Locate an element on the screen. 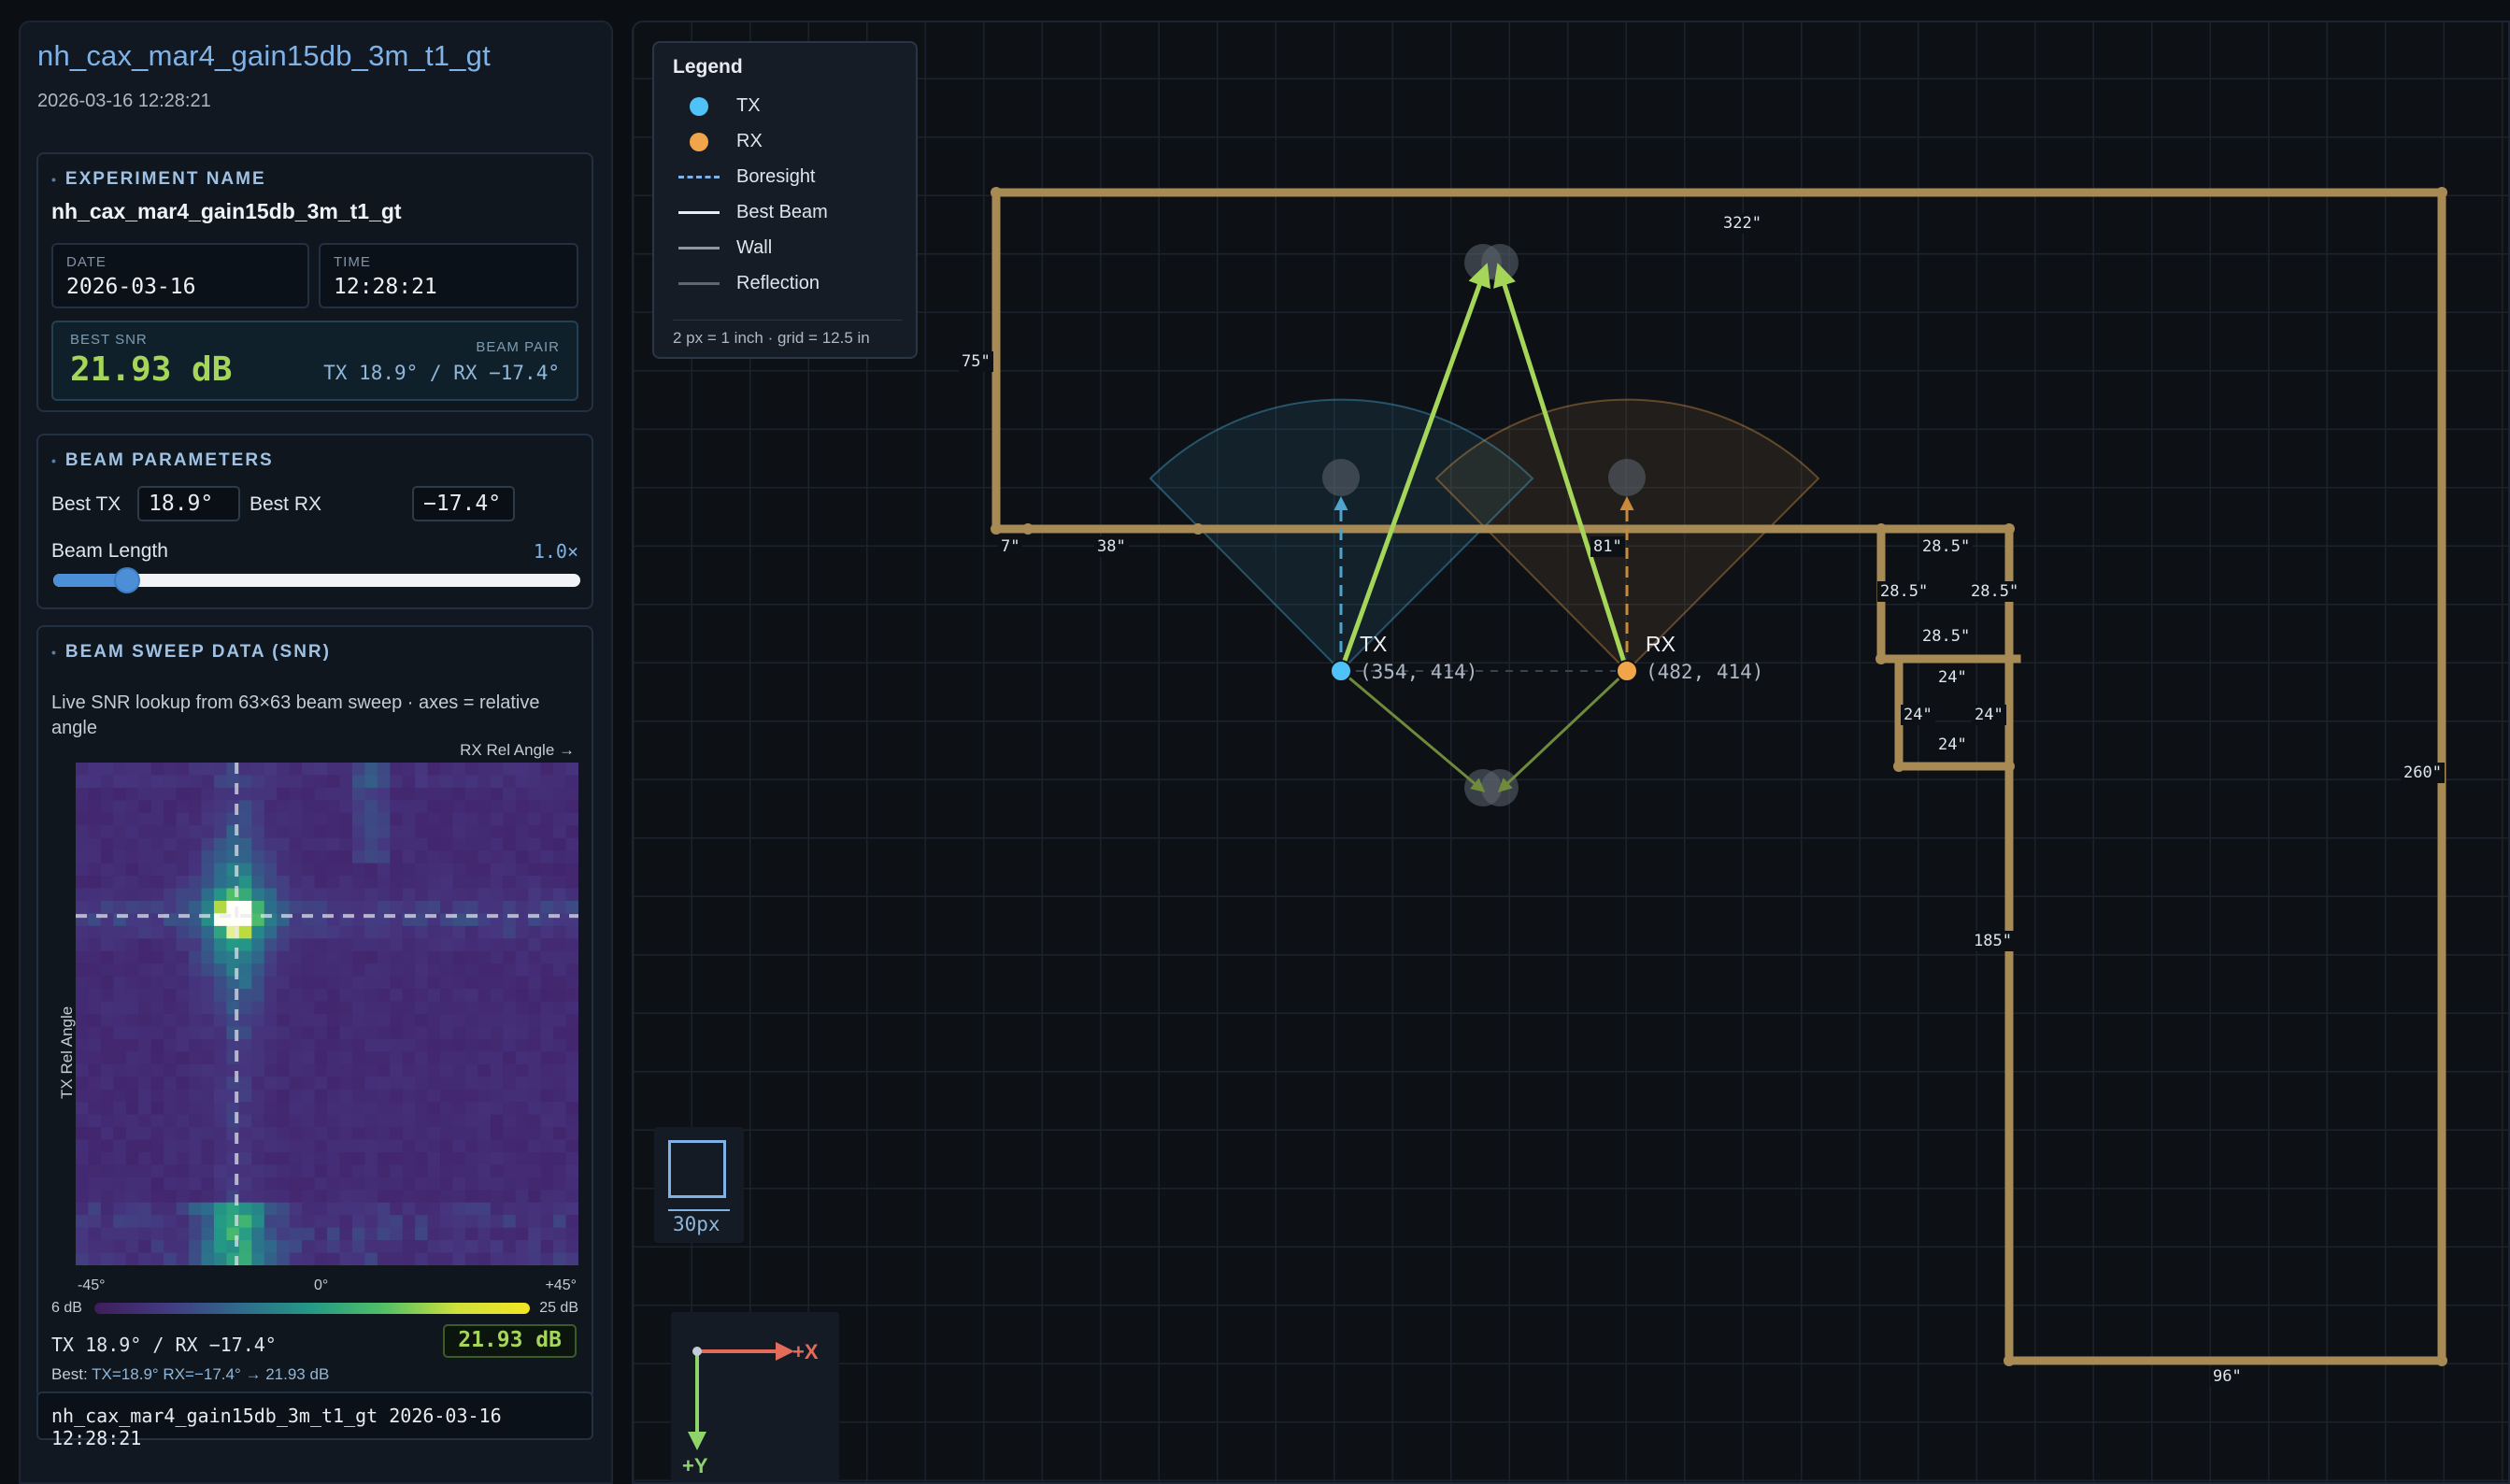 Image resolution: width=2510 pixels, height=1484 pixels. slider-thumb is located at coordinates (126, 580).